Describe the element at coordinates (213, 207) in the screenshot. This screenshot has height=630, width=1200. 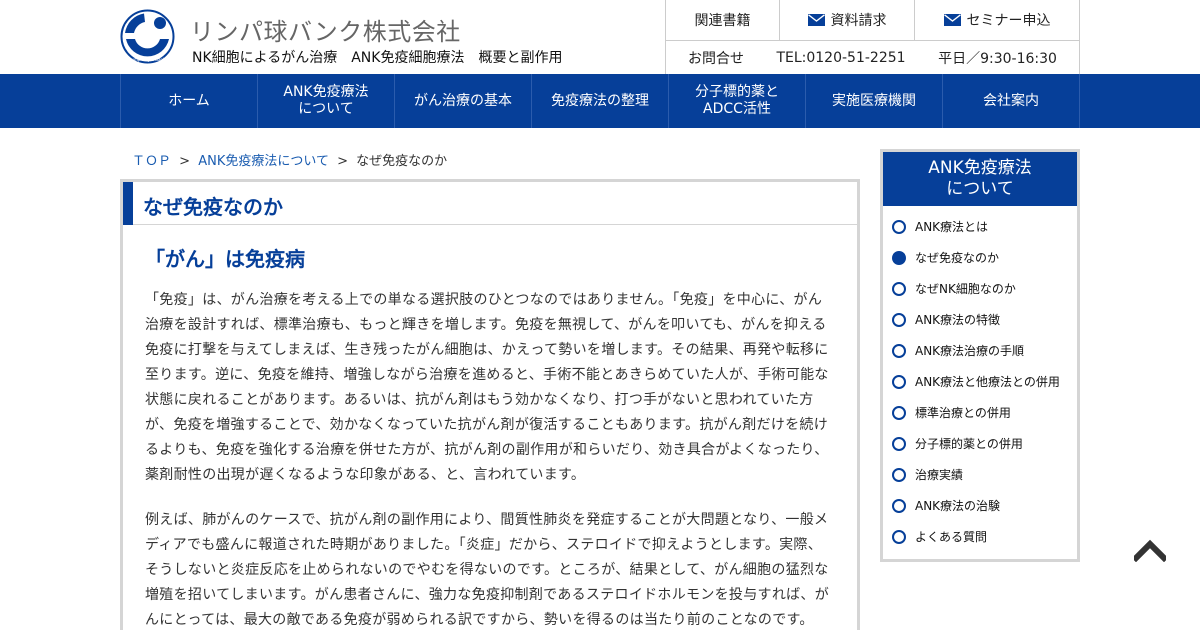
I see `page-title: なぜ免疫なのか` at that location.